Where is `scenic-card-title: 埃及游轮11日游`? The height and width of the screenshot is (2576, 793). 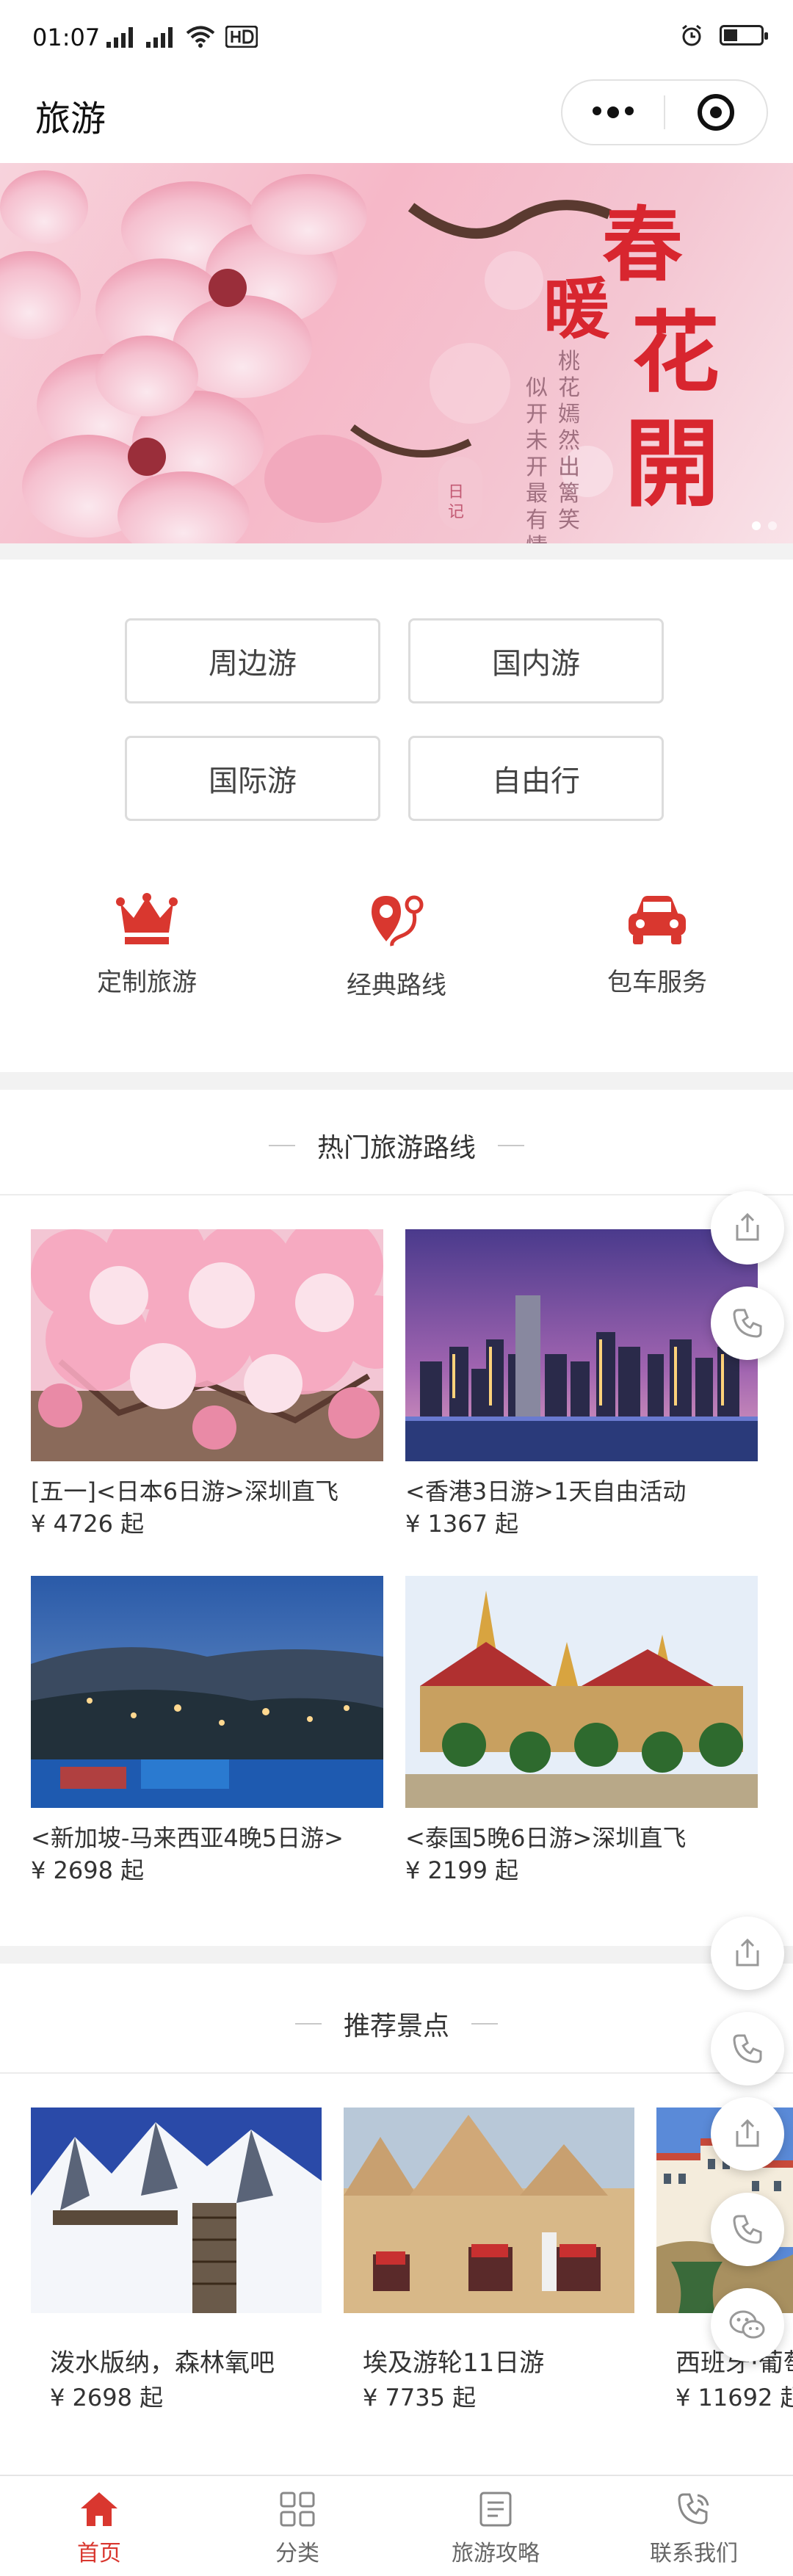 scenic-card-title: 埃及游轮11日游 is located at coordinates (453, 2360).